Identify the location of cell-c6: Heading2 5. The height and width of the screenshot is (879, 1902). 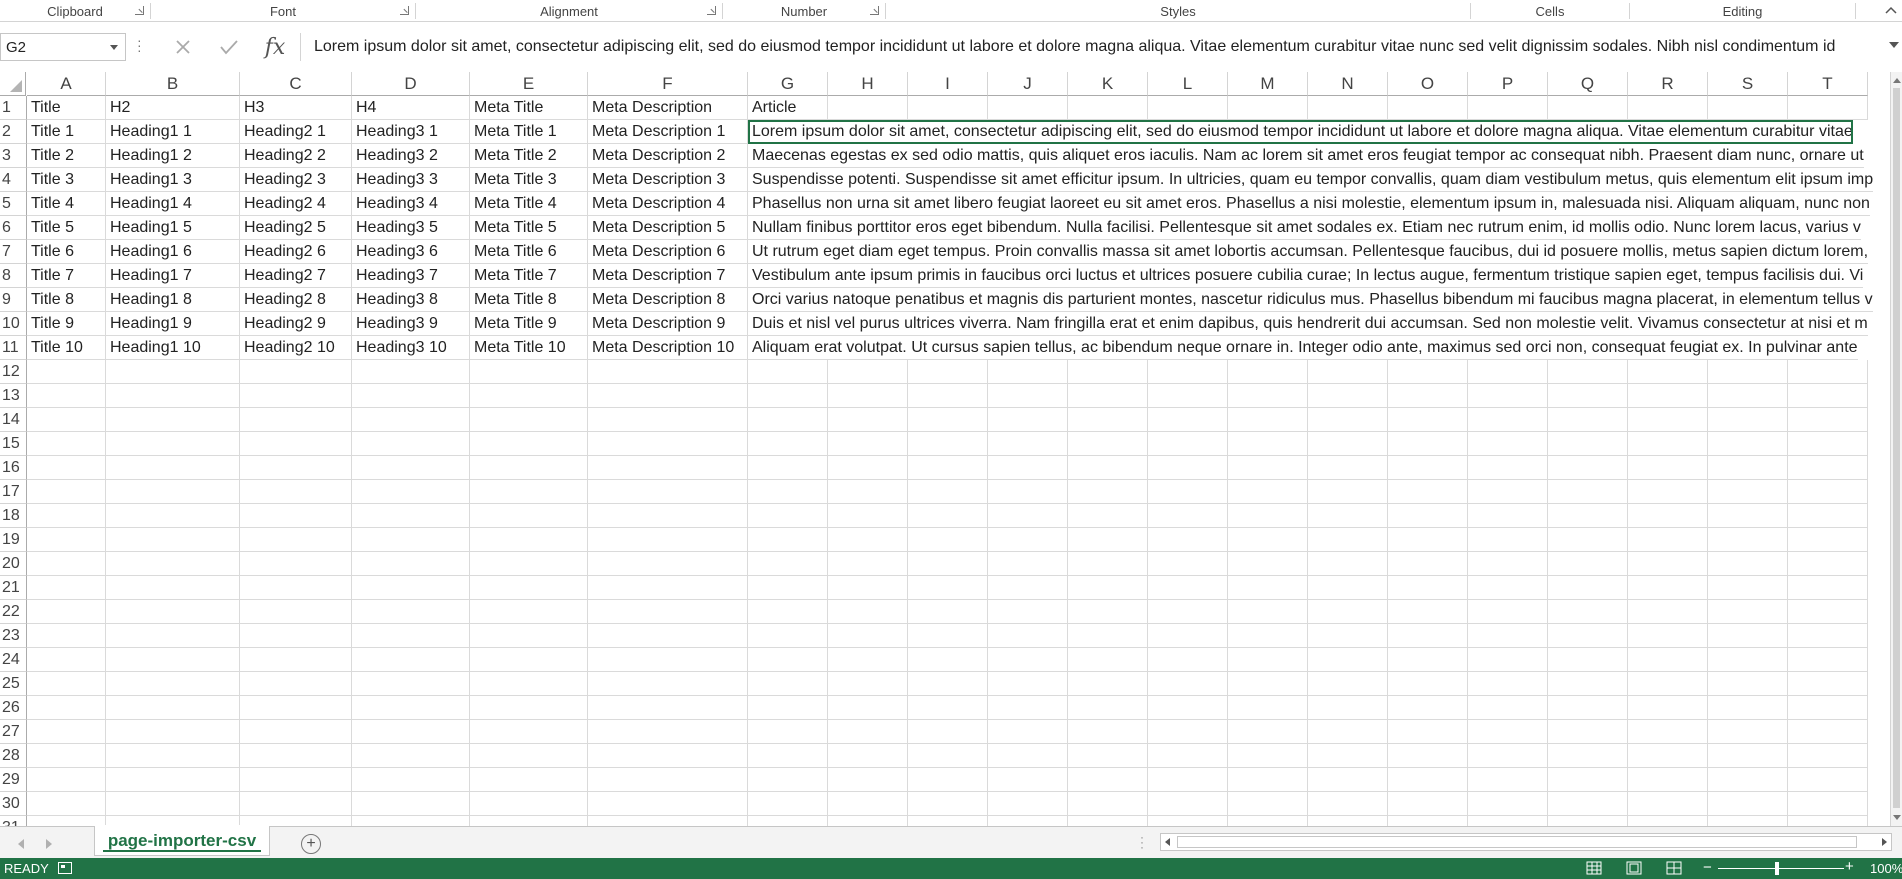
(296, 228).